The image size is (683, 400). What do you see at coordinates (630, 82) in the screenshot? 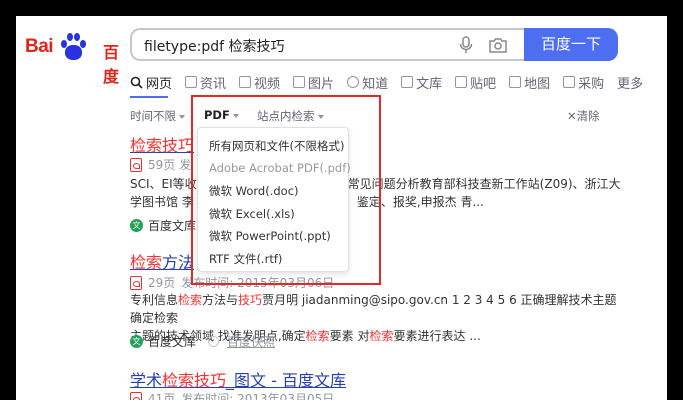
I see `tab-more: 更多` at bounding box center [630, 82].